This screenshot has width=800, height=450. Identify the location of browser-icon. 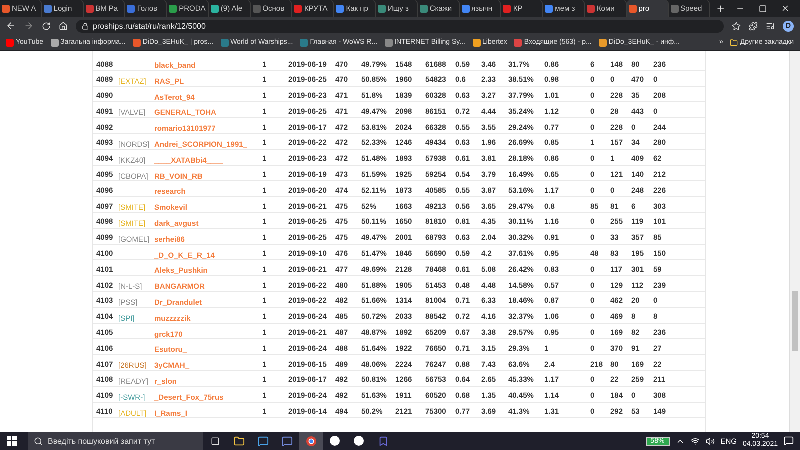
(311, 441).